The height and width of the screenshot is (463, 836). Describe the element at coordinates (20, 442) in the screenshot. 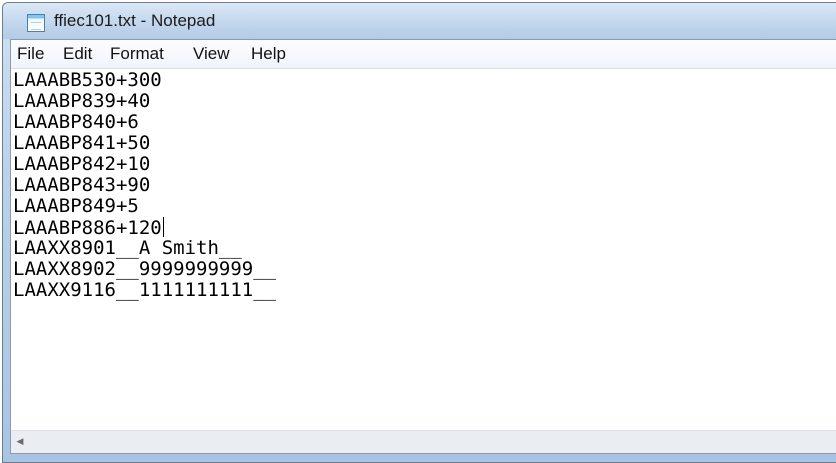

I see `chevron-left-icon: ◀` at that location.